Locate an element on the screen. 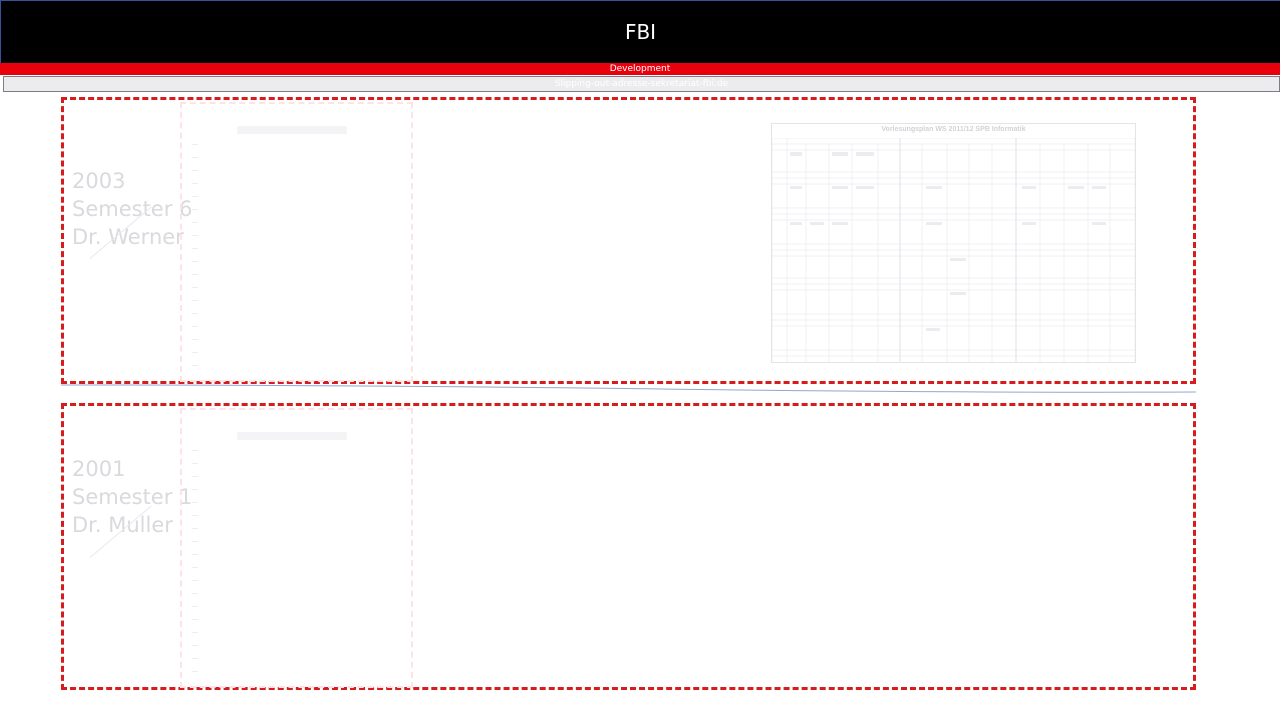 The width and height of the screenshot is (1280, 720). app-title: FBI is located at coordinates (640, 32).